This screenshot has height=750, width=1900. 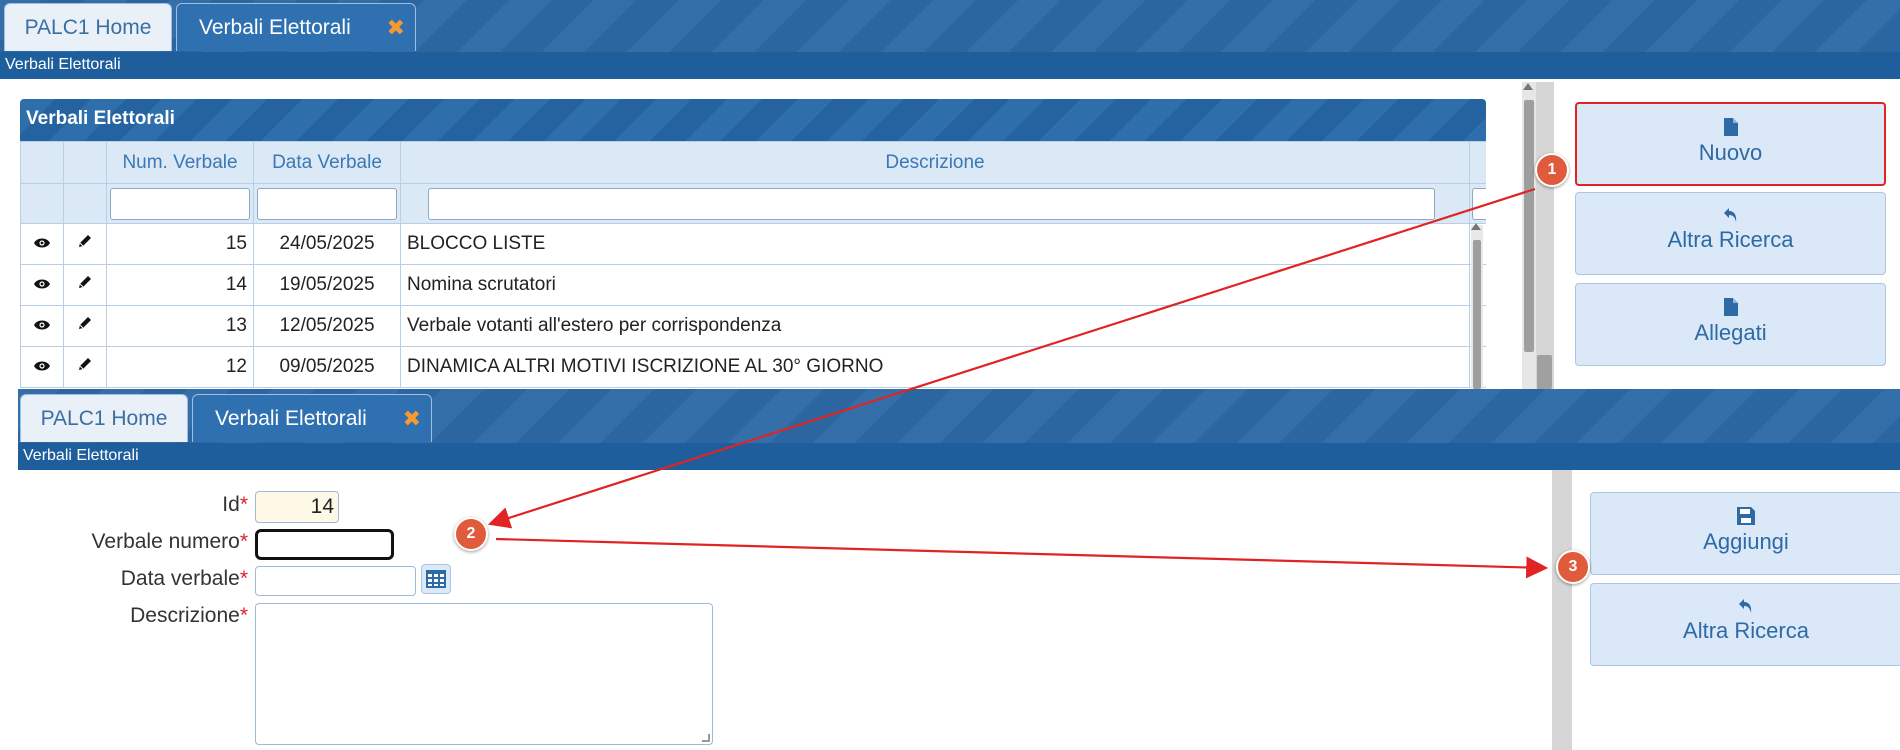 I want to click on annotation-step-1-badge: 1, so click(x=1552, y=170).